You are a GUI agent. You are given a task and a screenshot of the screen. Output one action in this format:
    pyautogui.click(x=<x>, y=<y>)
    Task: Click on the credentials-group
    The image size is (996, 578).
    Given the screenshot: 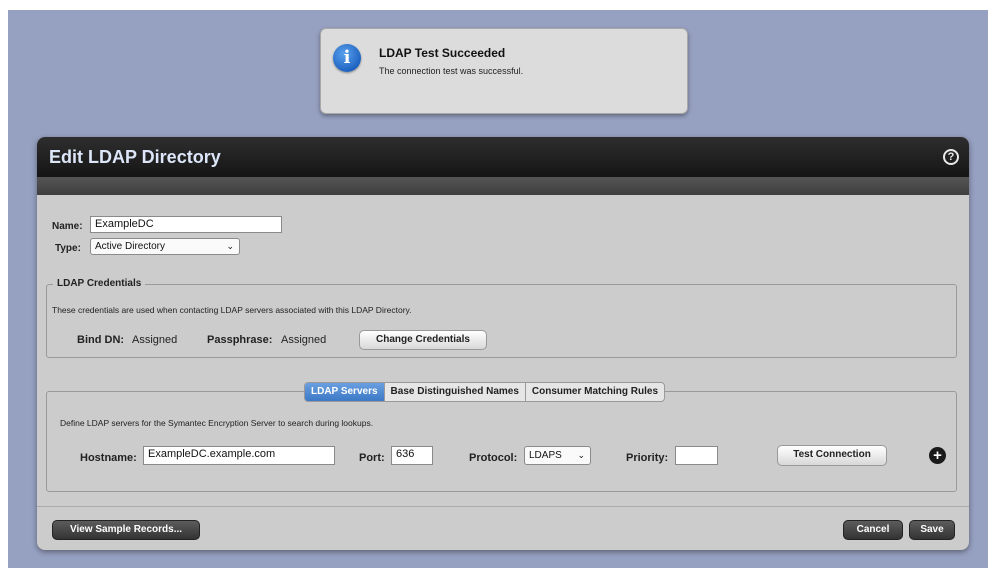 What is the action you would take?
    pyautogui.click(x=501, y=321)
    